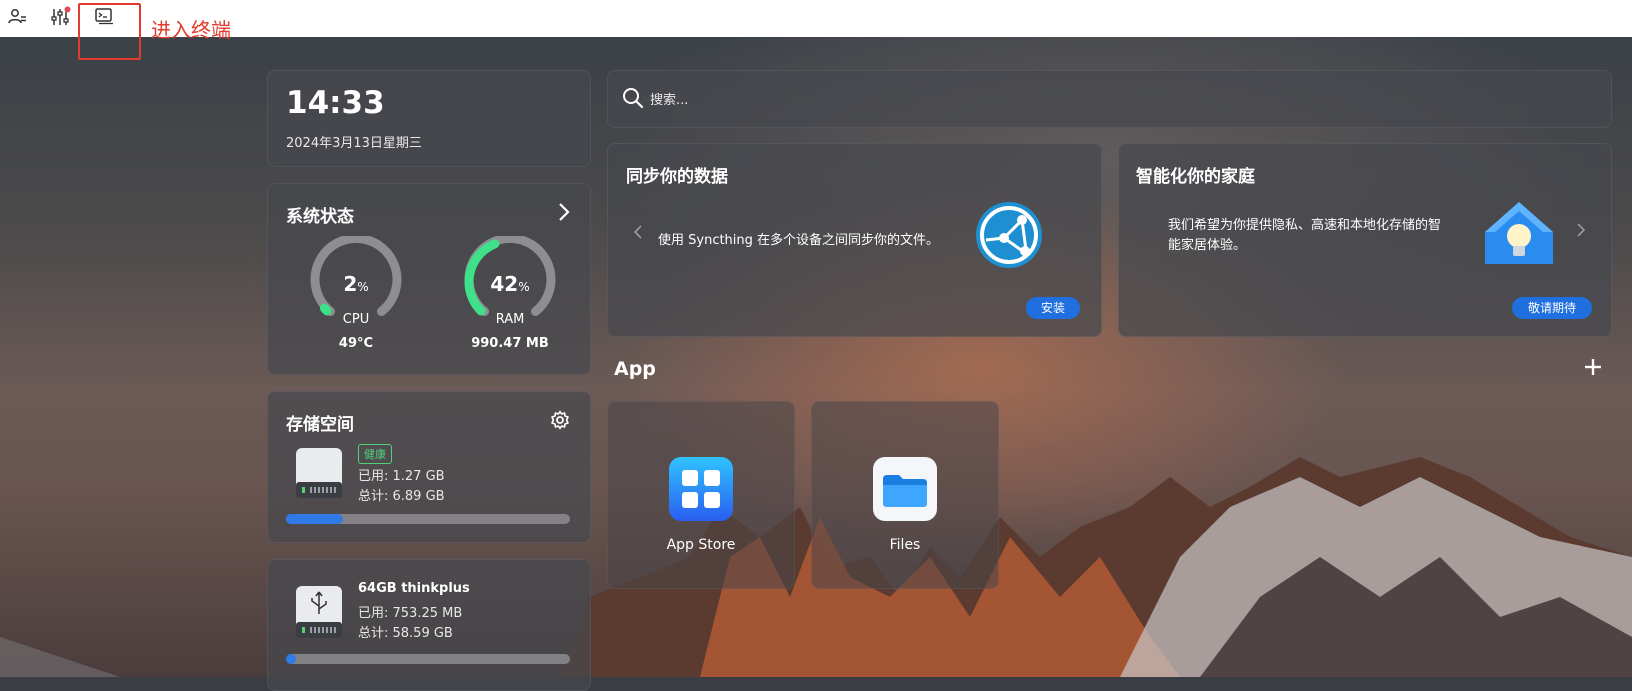 This screenshot has width=1632, height=691. What do you see at coordinates (319, 614) in the screenshot?
I see `usb-drive-icon` at bounding box center [319, 614].